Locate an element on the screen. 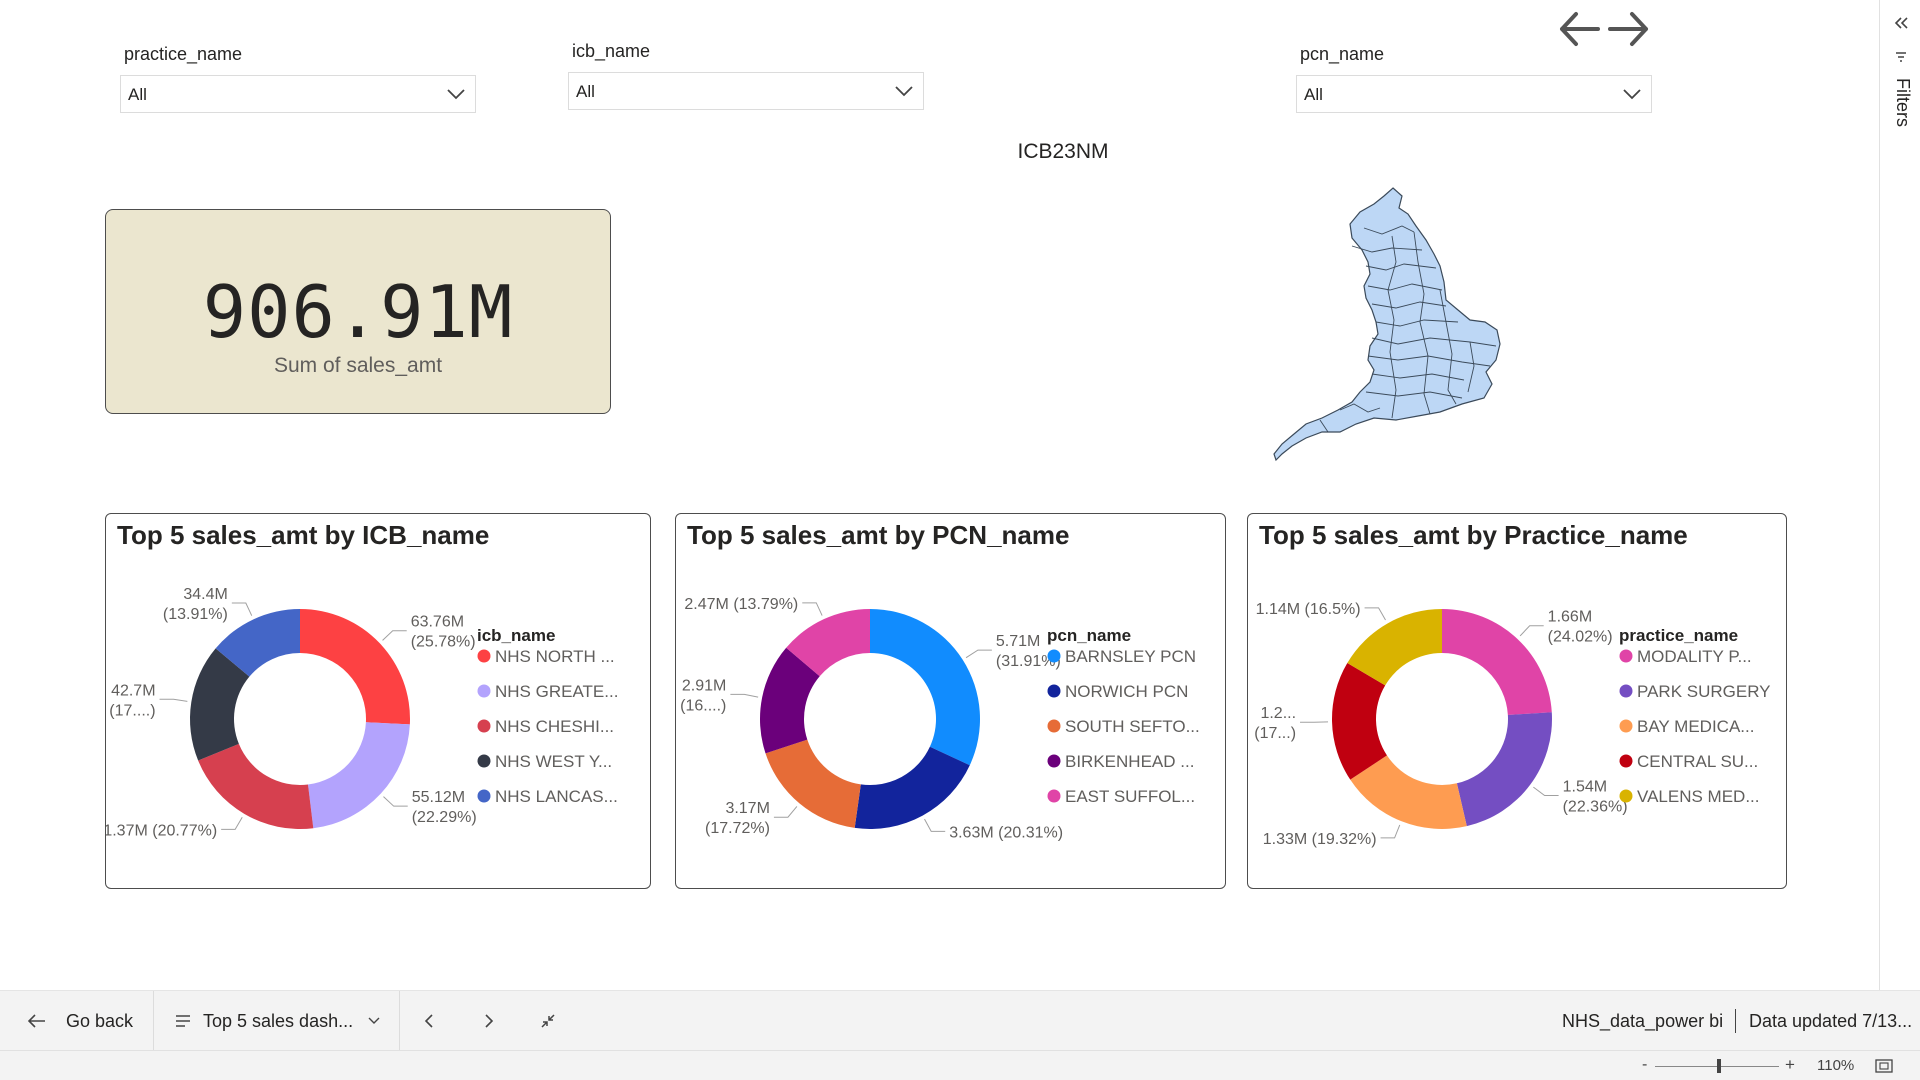  data-label: 51.37M (20.77%) is located at coordinates (161, 830).